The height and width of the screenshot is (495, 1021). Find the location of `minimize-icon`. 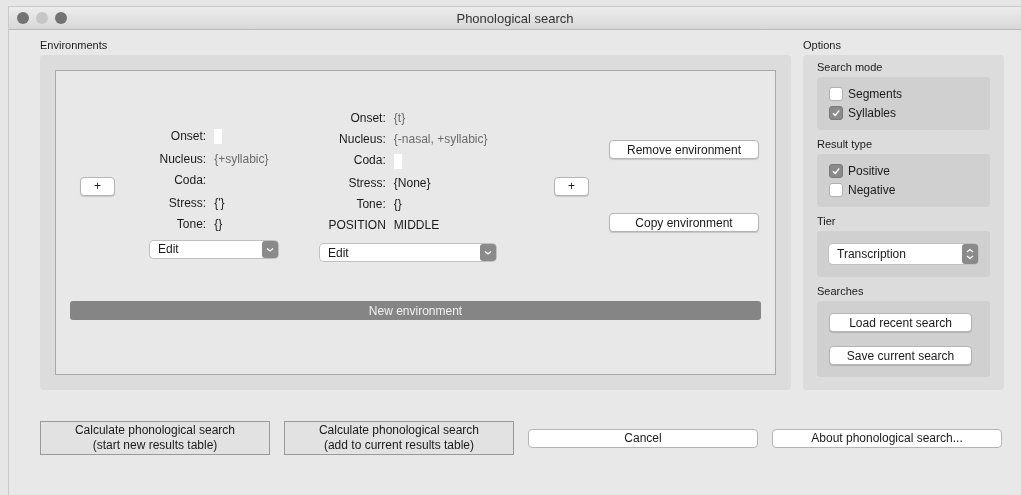

minimize-icon is located at coordinates (42, 18).